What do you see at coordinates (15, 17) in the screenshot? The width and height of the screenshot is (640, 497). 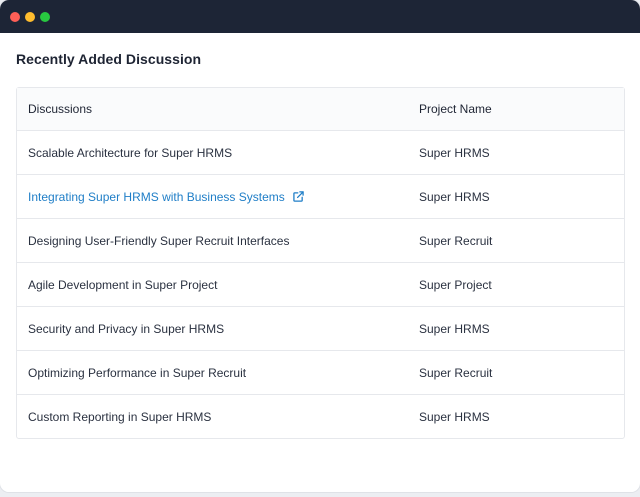 I see `close-window-button` at bounding box center [15, 17].